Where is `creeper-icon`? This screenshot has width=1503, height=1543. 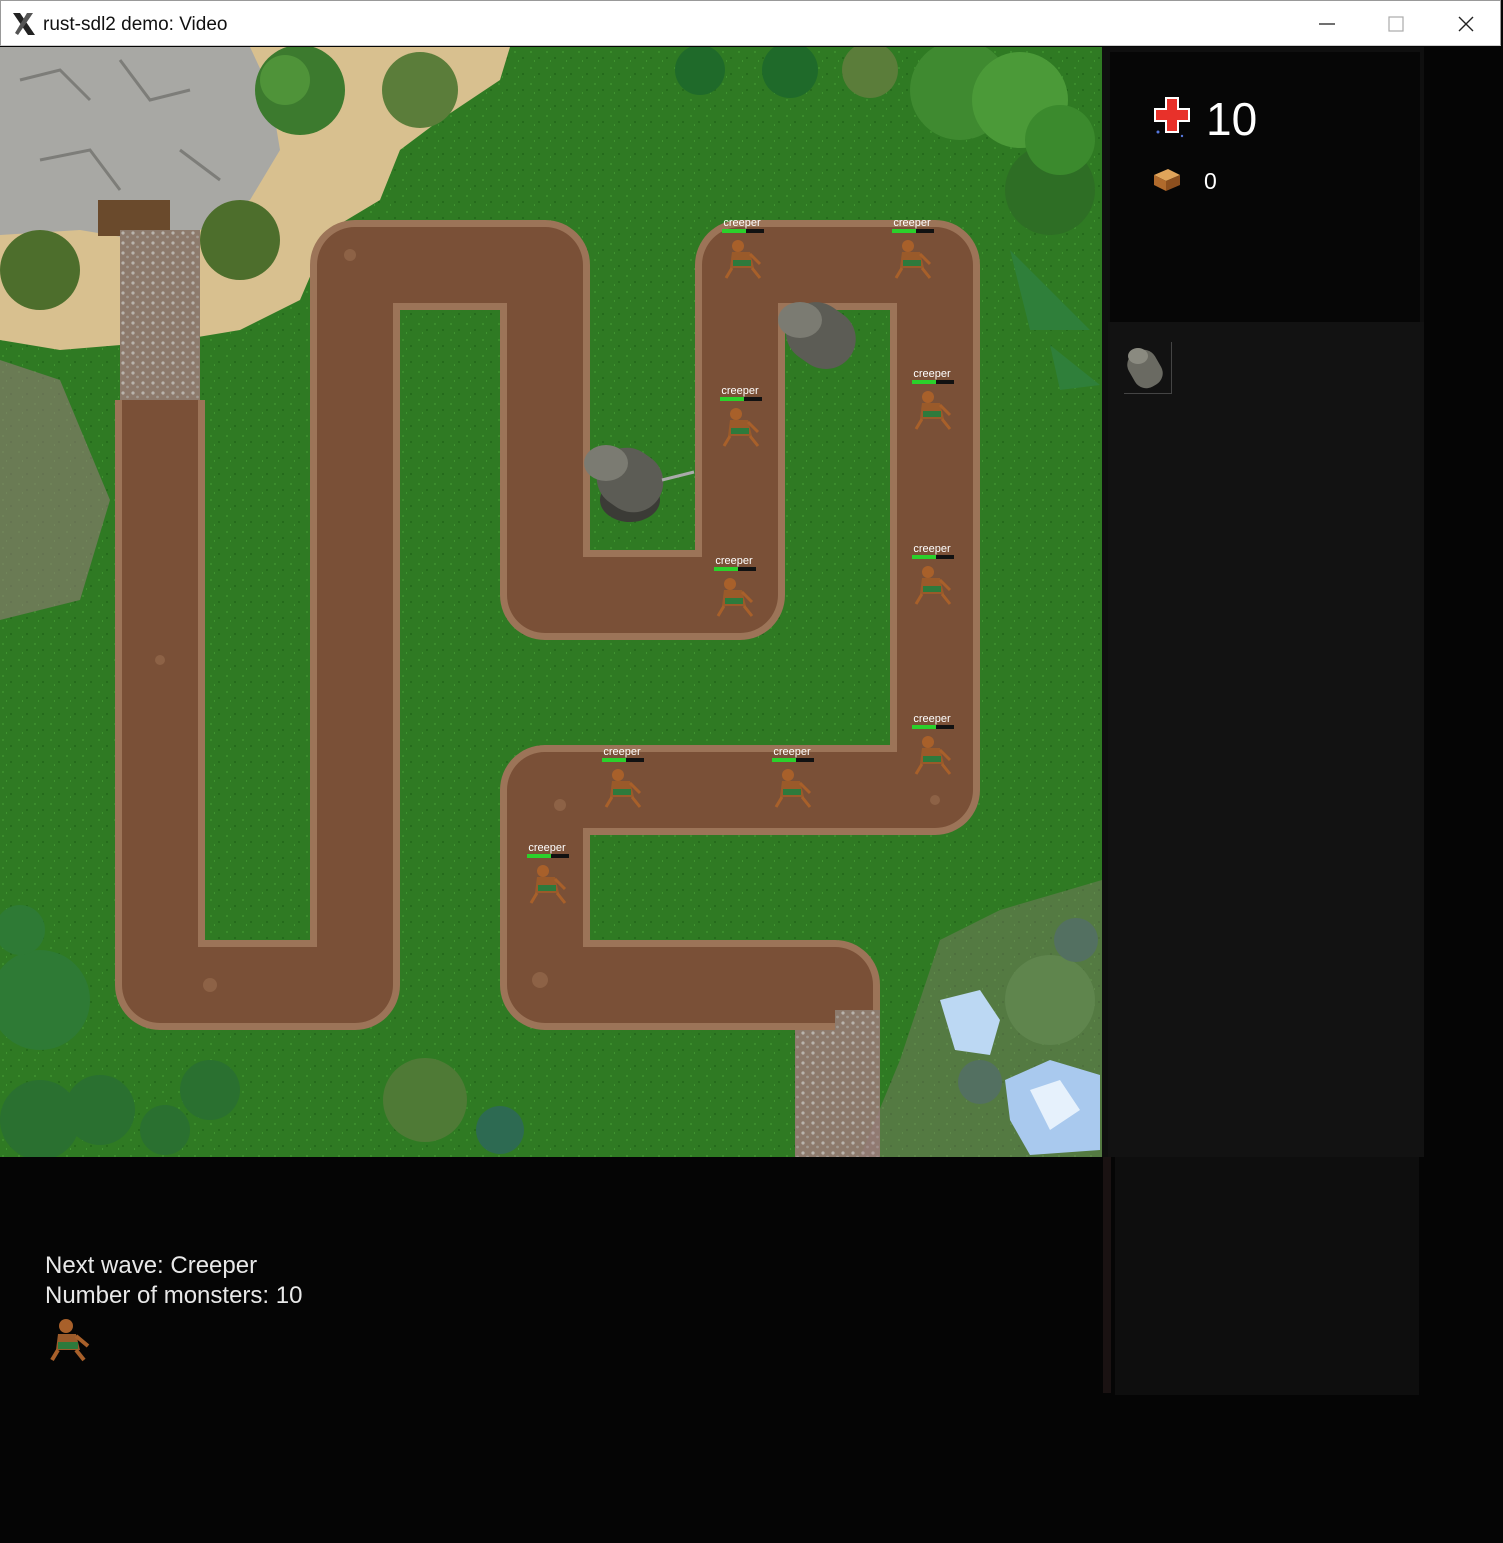 creeper-icon is located at coordinates (70, 1340).